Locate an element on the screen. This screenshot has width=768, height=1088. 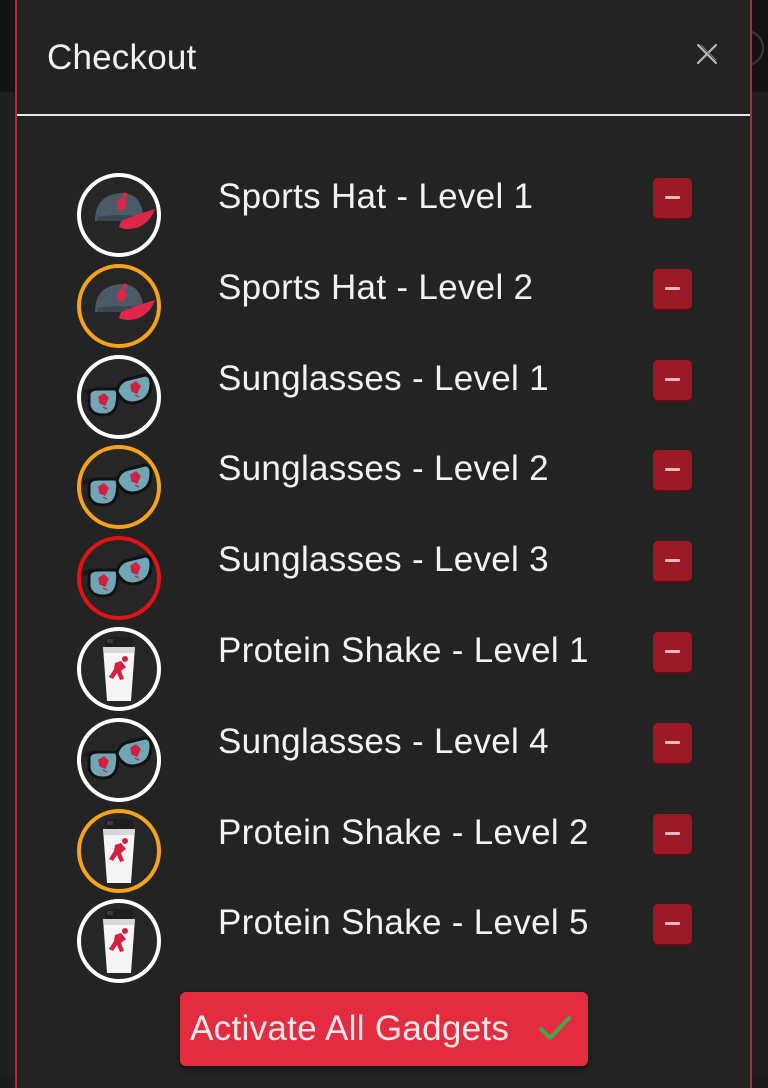
dialog-title: Checkout is located at coordinates (122, 57).